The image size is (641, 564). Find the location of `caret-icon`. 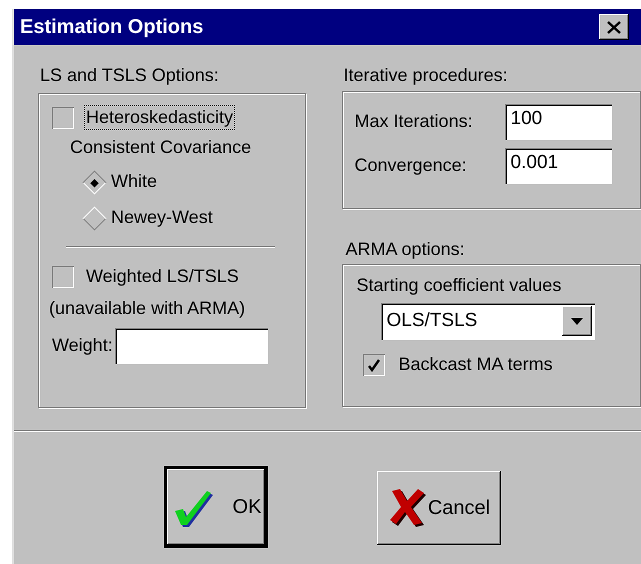

caret-icon is located at coordinates (576, 321).